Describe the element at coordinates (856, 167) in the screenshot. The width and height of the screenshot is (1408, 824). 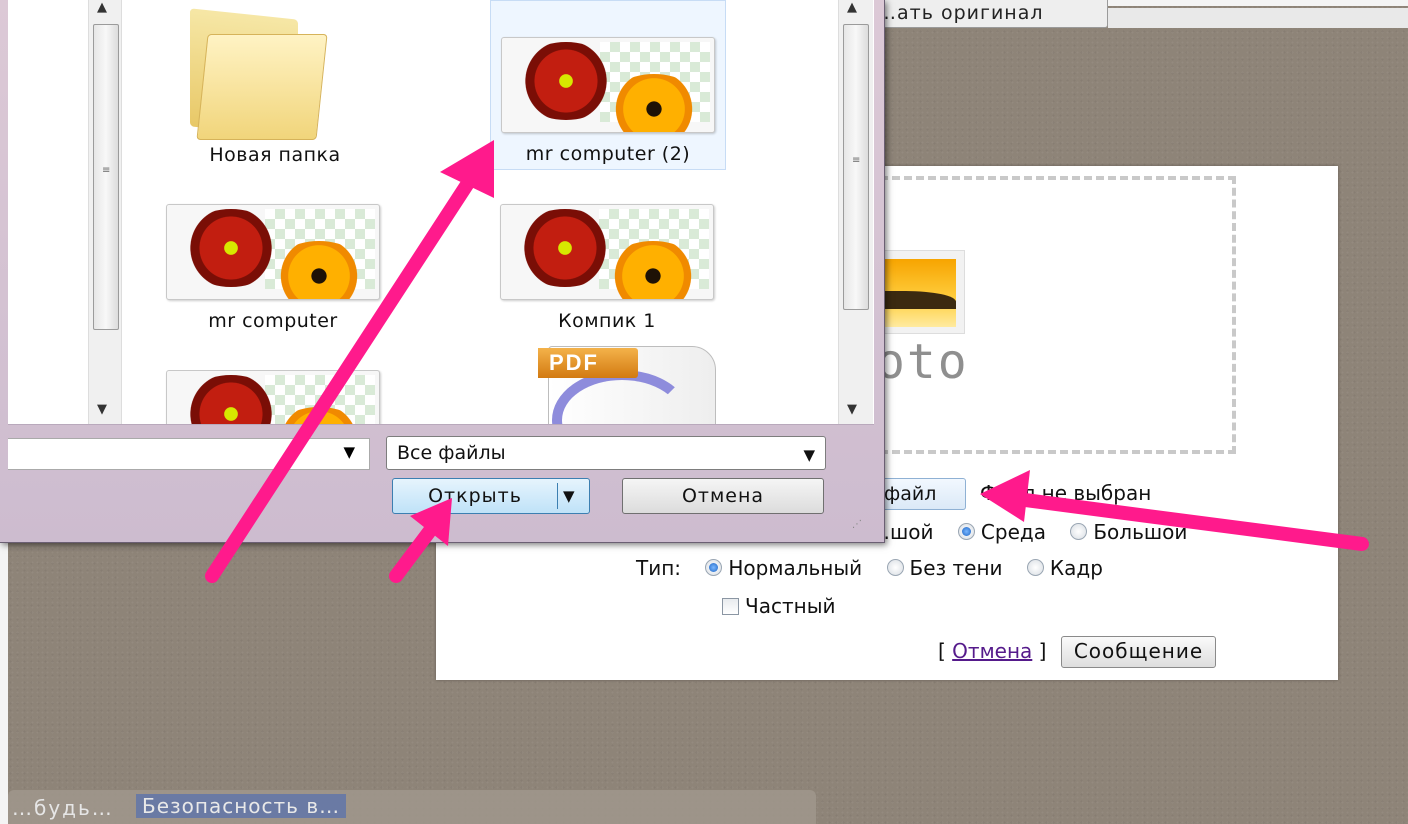
I see `right-scroll-thumb: ≡` at that location.